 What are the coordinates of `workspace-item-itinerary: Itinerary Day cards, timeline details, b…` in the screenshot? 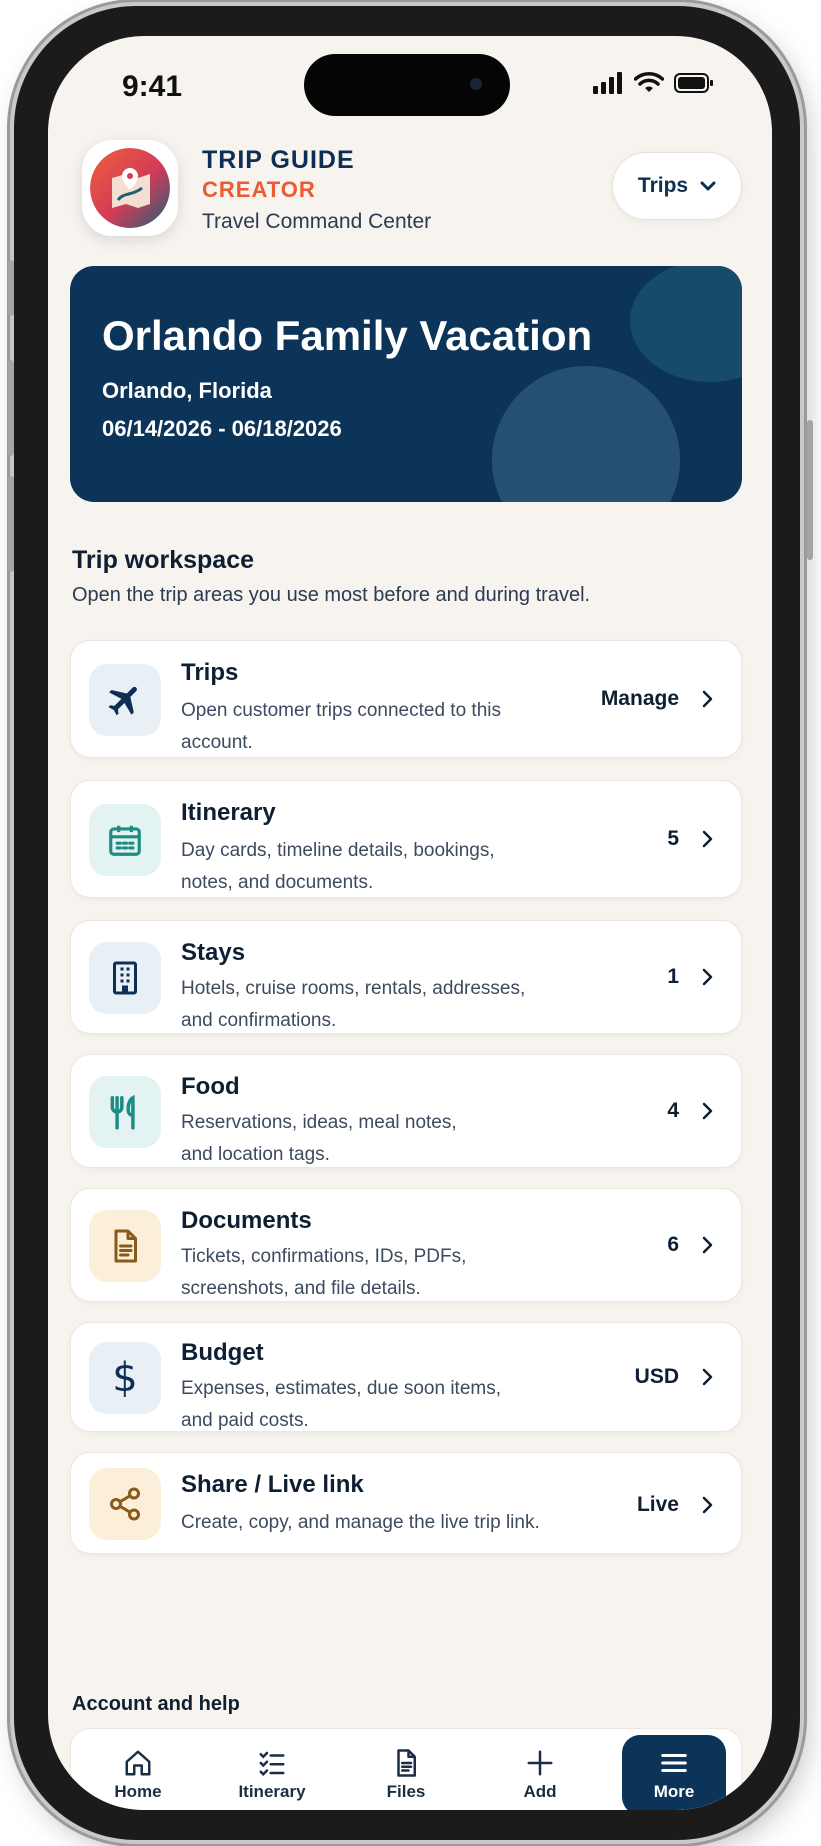 It's located at (406, 839).